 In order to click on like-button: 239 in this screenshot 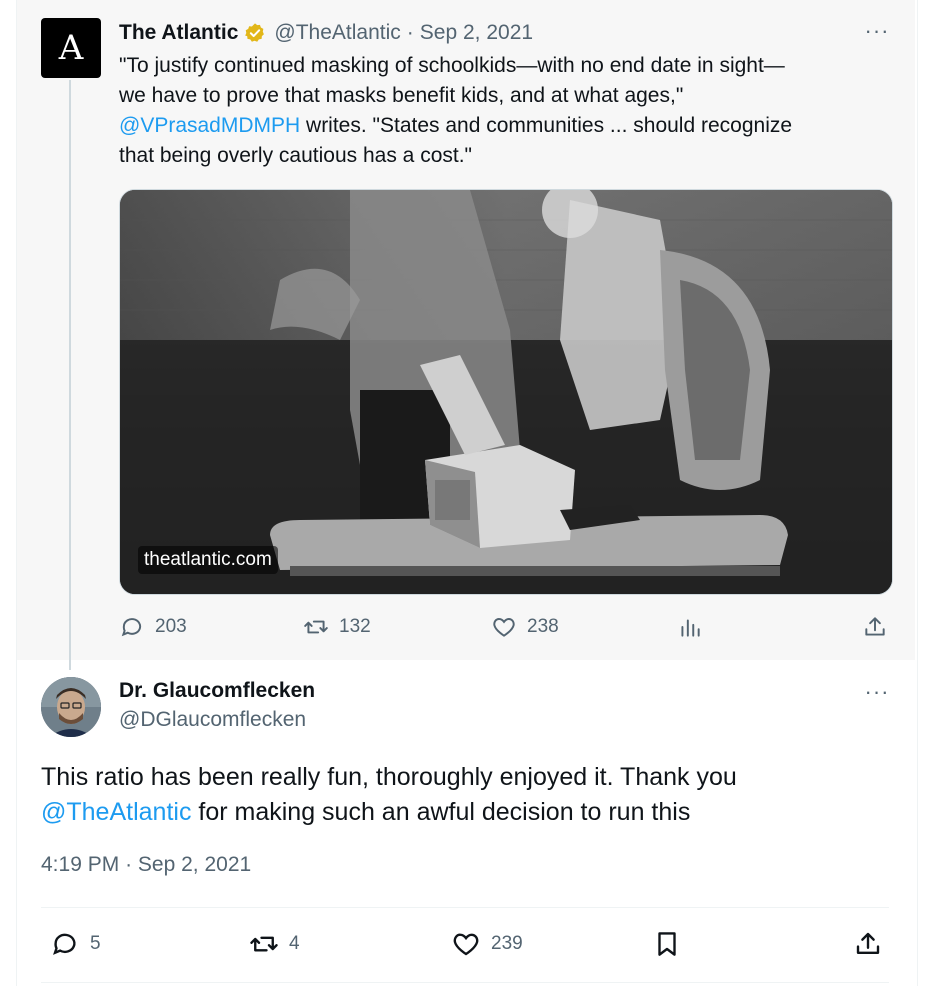, I will do `click(487, 944)`.